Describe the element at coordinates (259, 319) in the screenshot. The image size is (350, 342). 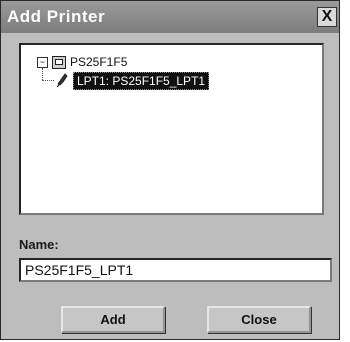
I see `close-button: Close` at that location.